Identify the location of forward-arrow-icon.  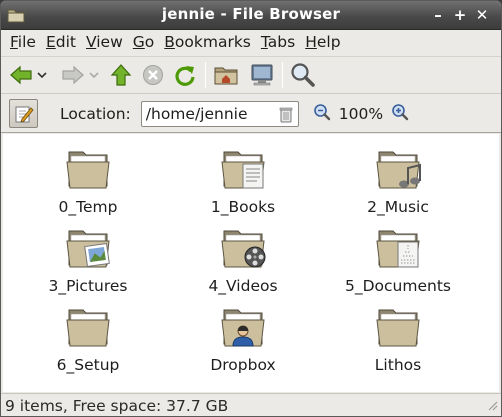
(73, 75).